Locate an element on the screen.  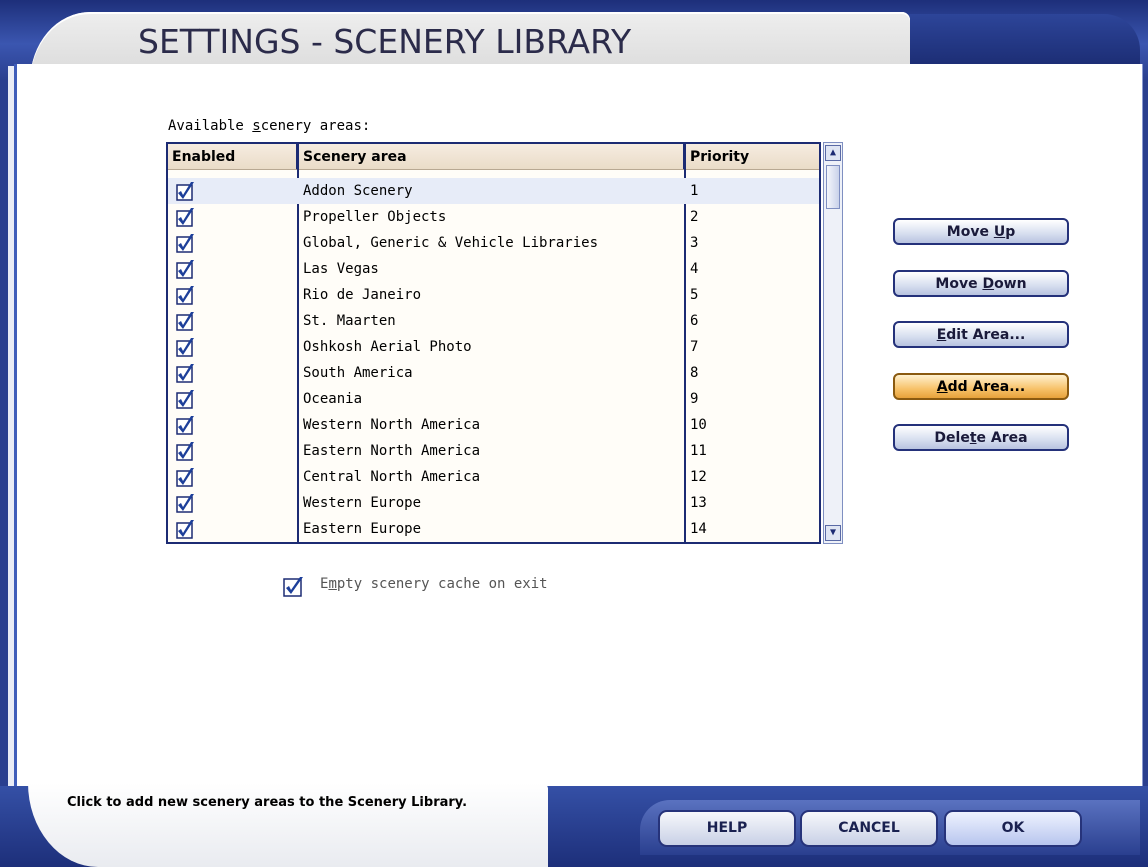
scenery-area-name: St. Maarten is located at coordinates (349, 321).